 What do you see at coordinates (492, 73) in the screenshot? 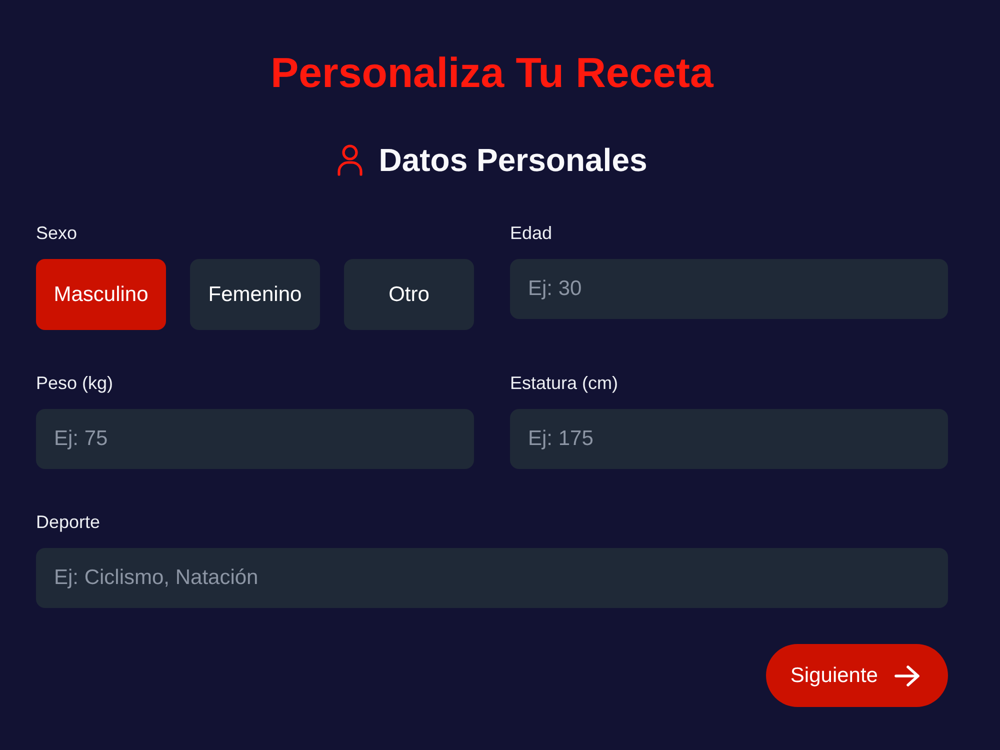
I see `page-title: Personaliza Tu Receta` at bounding box center [492, 73].